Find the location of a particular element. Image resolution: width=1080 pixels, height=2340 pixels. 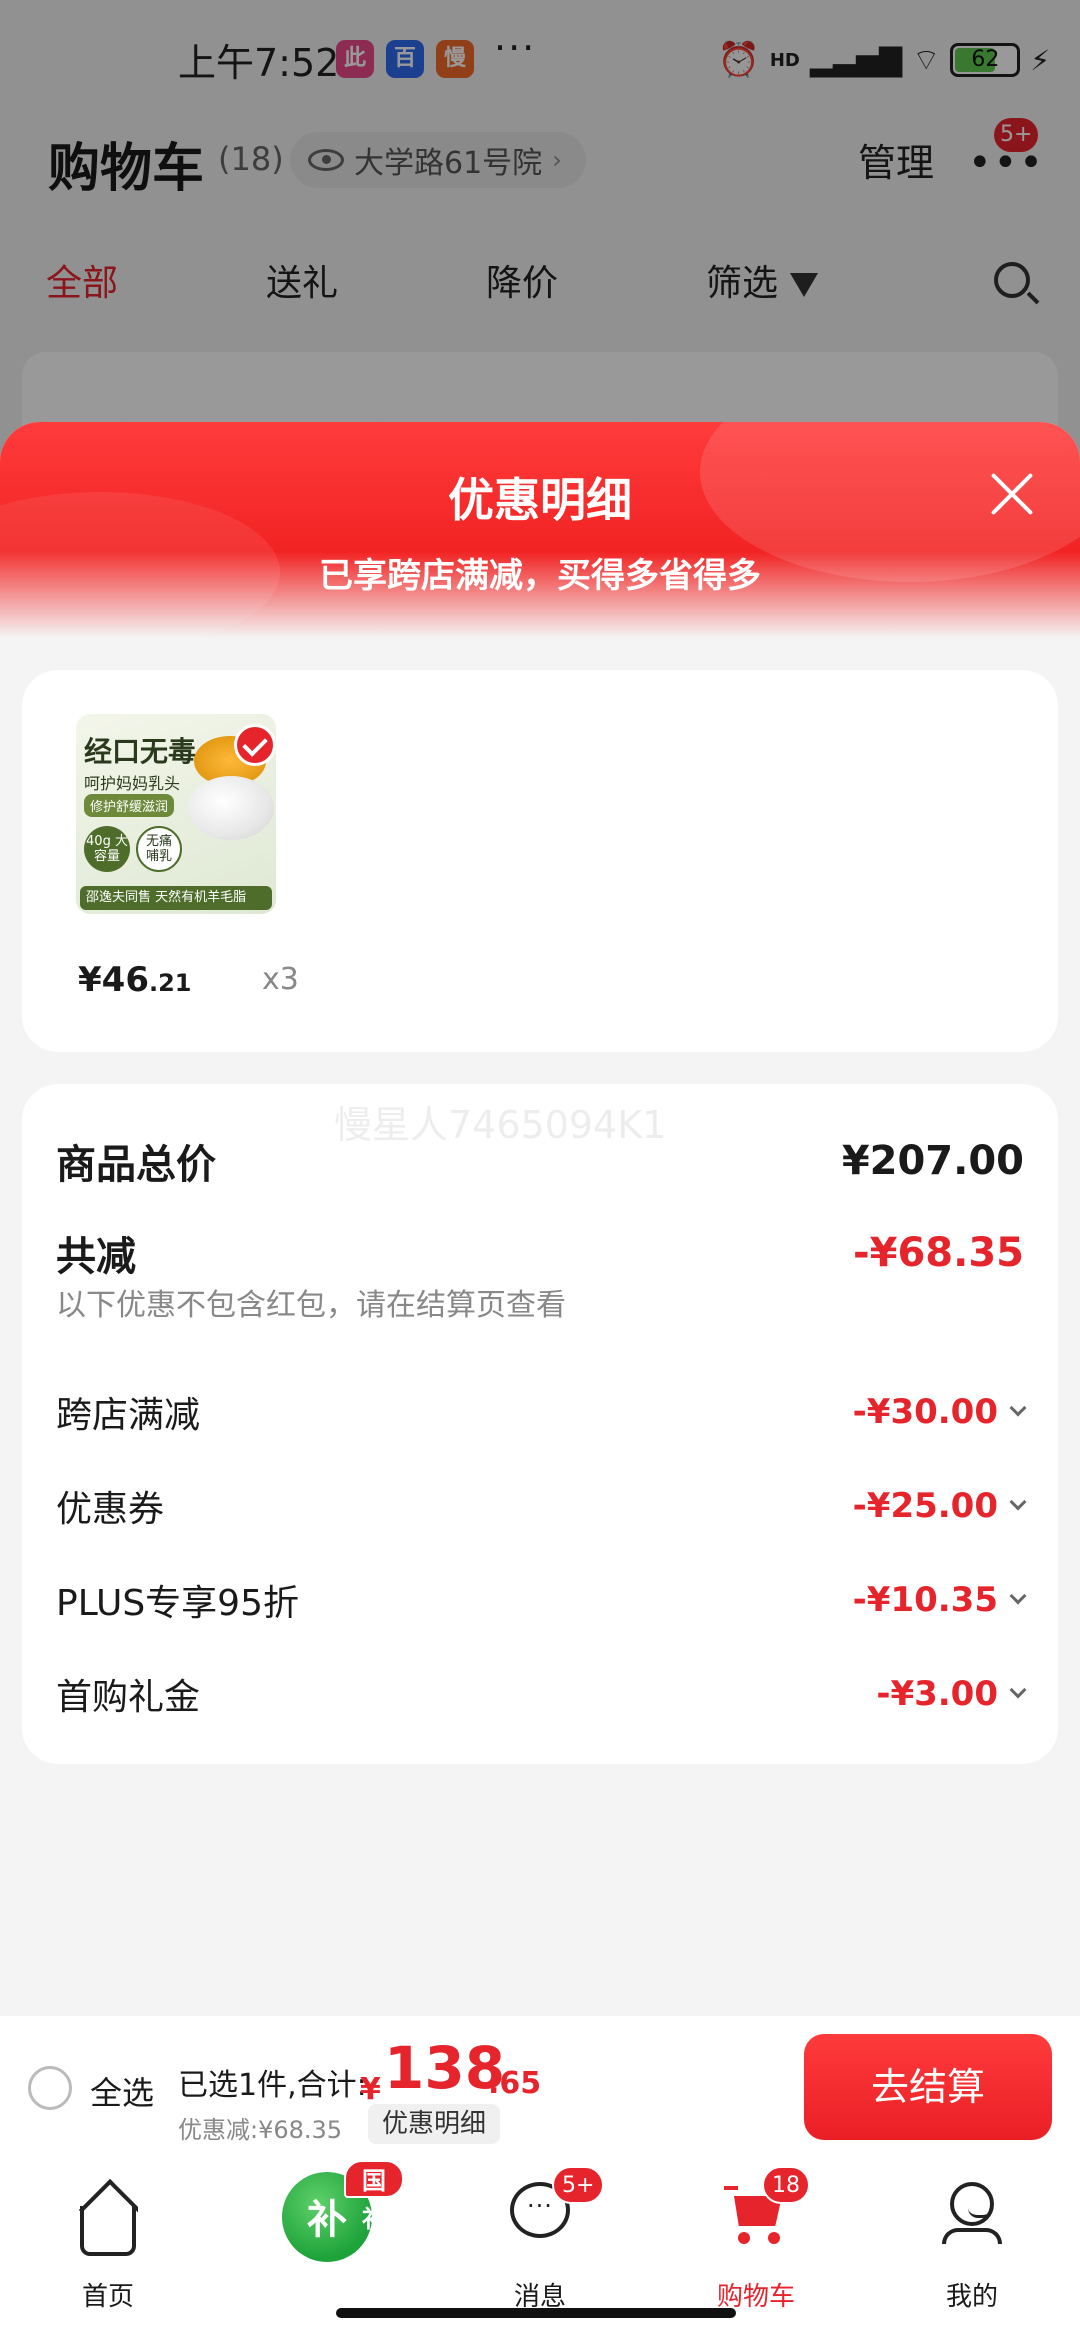

reduction-label: 共减 is located at coordinates (96, 1257).